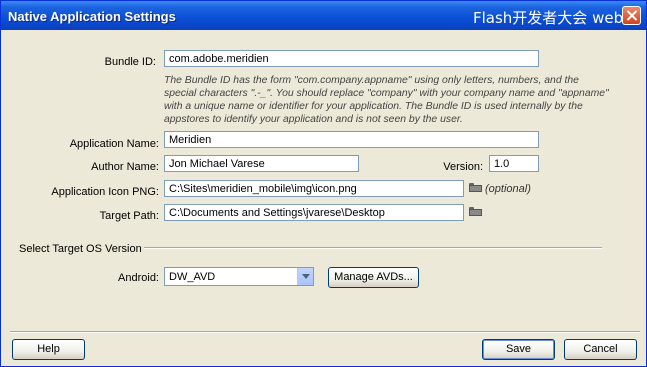 The height and width of the screenshot is (367, 647). What do you see at coordinates (48, 349) in the screenshot?
I see `help-button: Help` at bounding box center [48, 349].